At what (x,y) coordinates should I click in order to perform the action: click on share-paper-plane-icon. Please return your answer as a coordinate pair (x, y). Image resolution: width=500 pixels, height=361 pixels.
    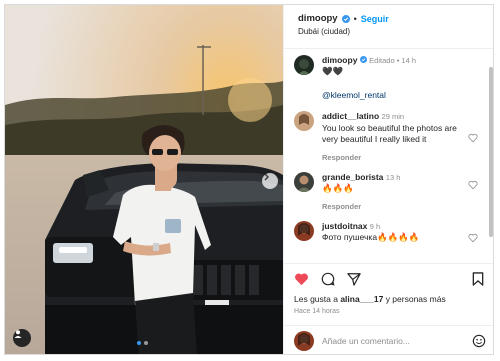
    Looking at the image, I should click on (354, 279).